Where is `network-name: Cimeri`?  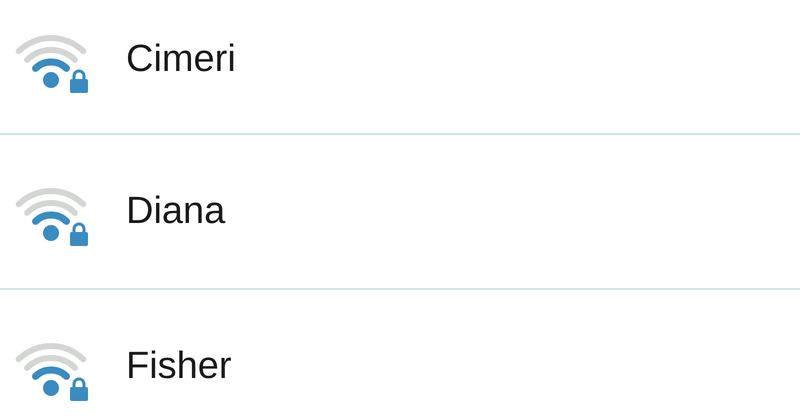 network-name: Cimeri is located at coordinates (181, 59).